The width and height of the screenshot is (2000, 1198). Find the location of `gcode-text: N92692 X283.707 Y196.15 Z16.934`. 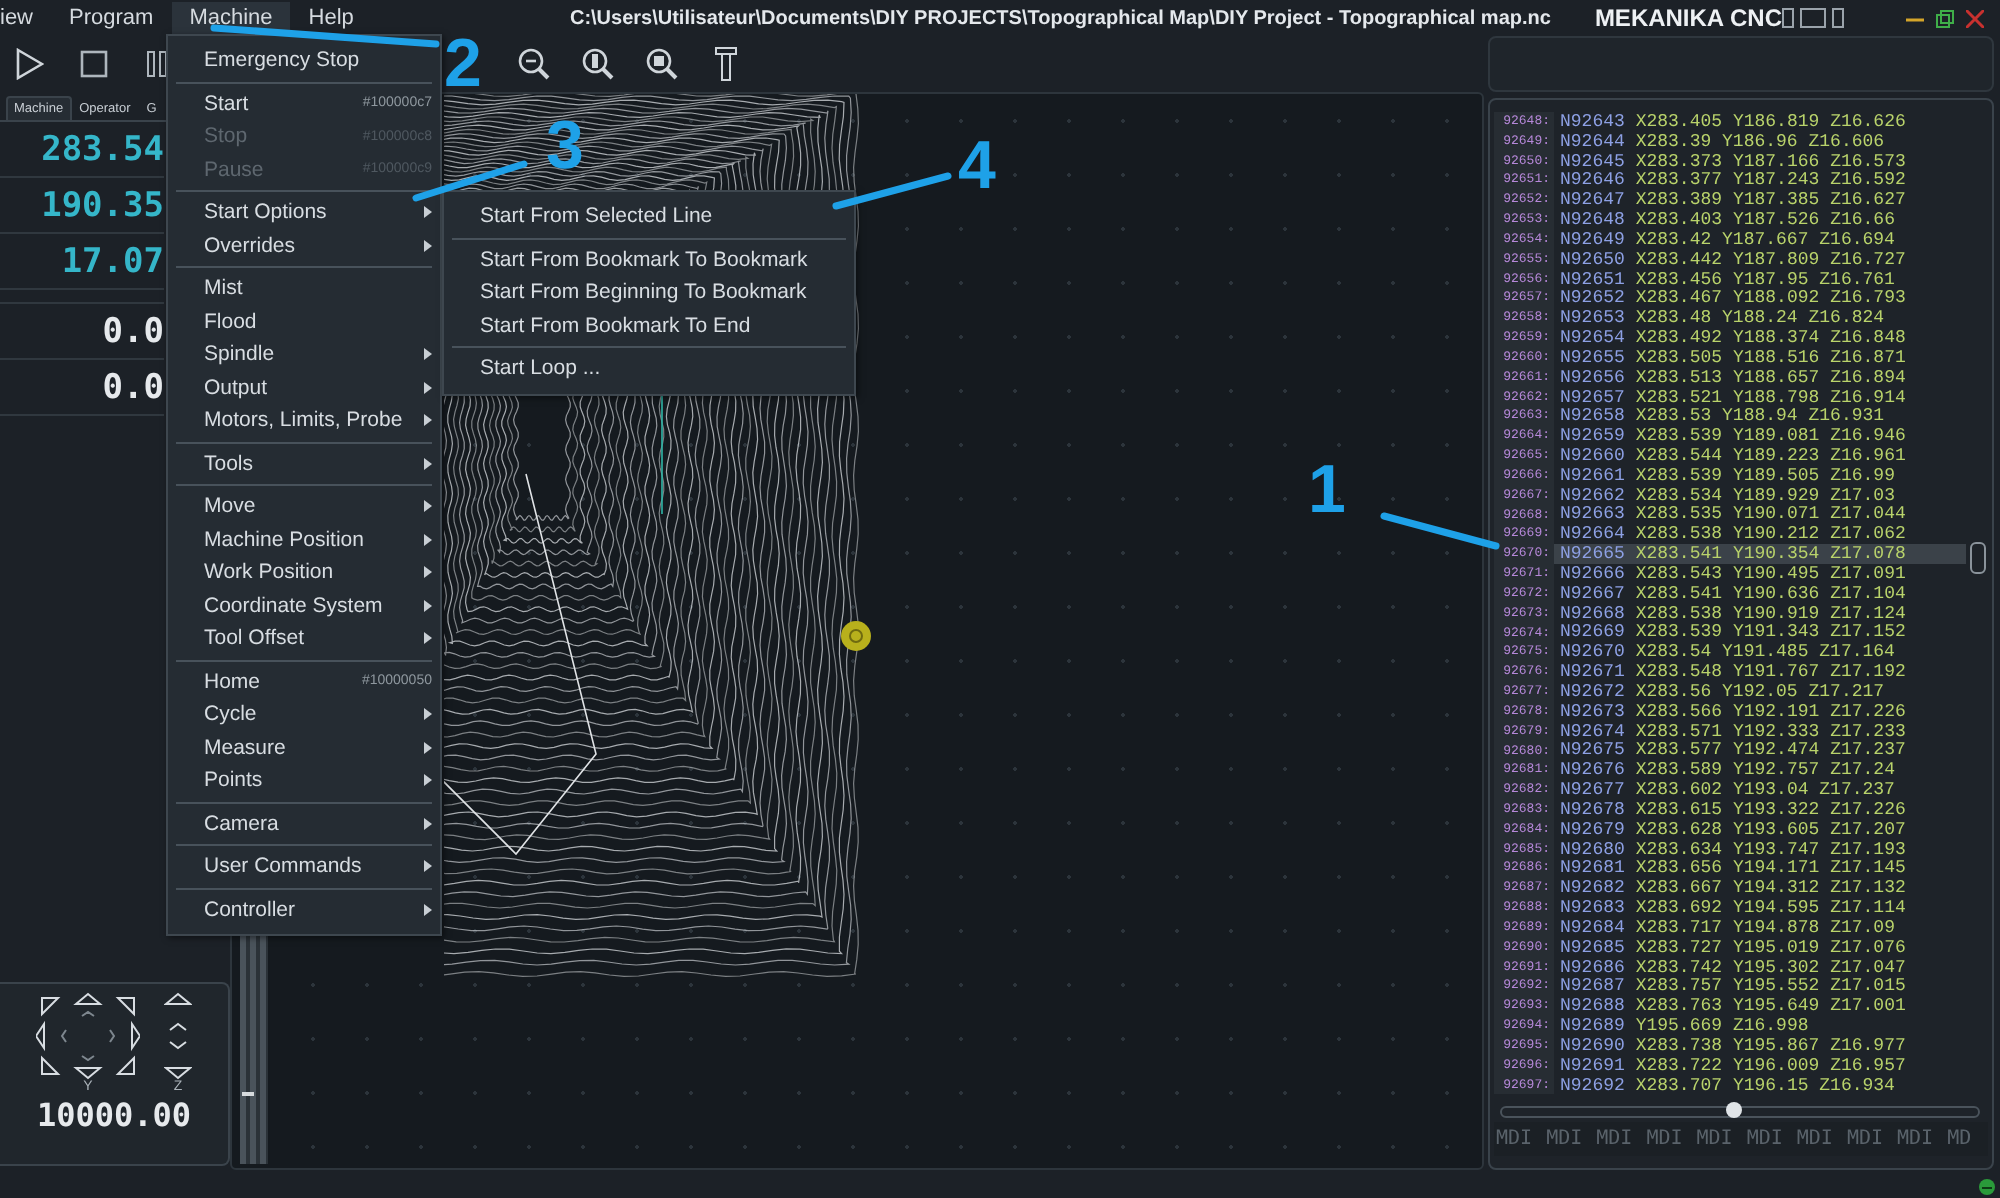

gcode-text: N92692 X283.707 Y196.15 Z16.934 is located at coordinates (1726, 1085).